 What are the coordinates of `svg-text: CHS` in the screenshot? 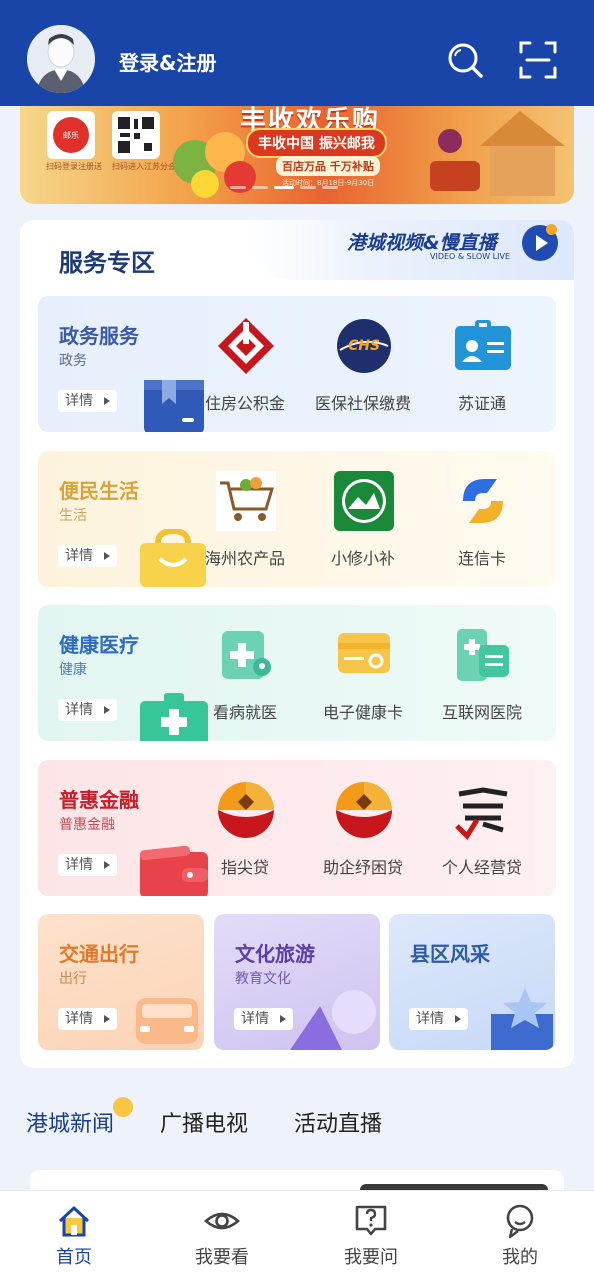 It's located at (364, 346).